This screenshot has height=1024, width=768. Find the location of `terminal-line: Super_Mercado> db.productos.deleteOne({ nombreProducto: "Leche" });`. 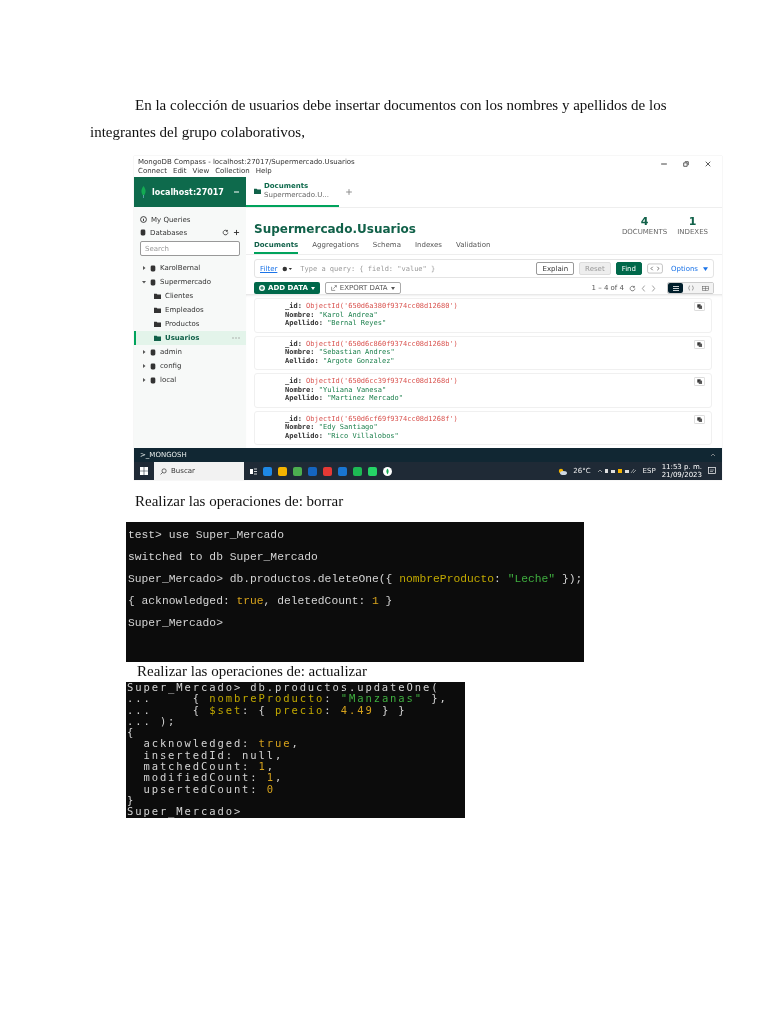

terminal-line: Super_Mercado> db.productos.deleteOne({ nombreProducto: "Leche" }); is located at coordinates (356, 579).